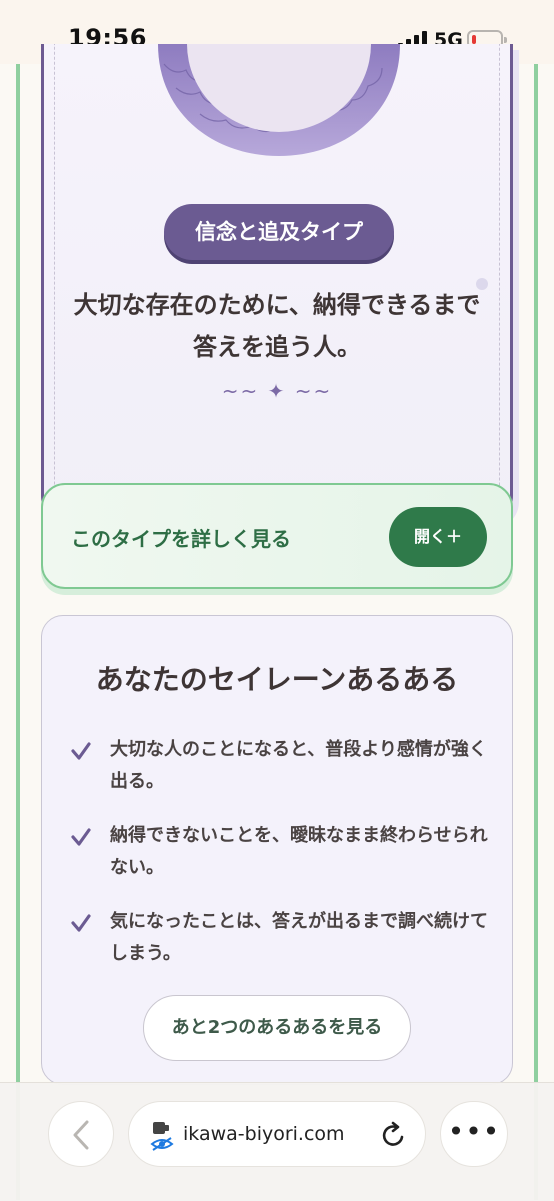 This screenshot has height=1201, width=554. I want to click on type-badge: 信念と追及タイプ, so click(279, 232).